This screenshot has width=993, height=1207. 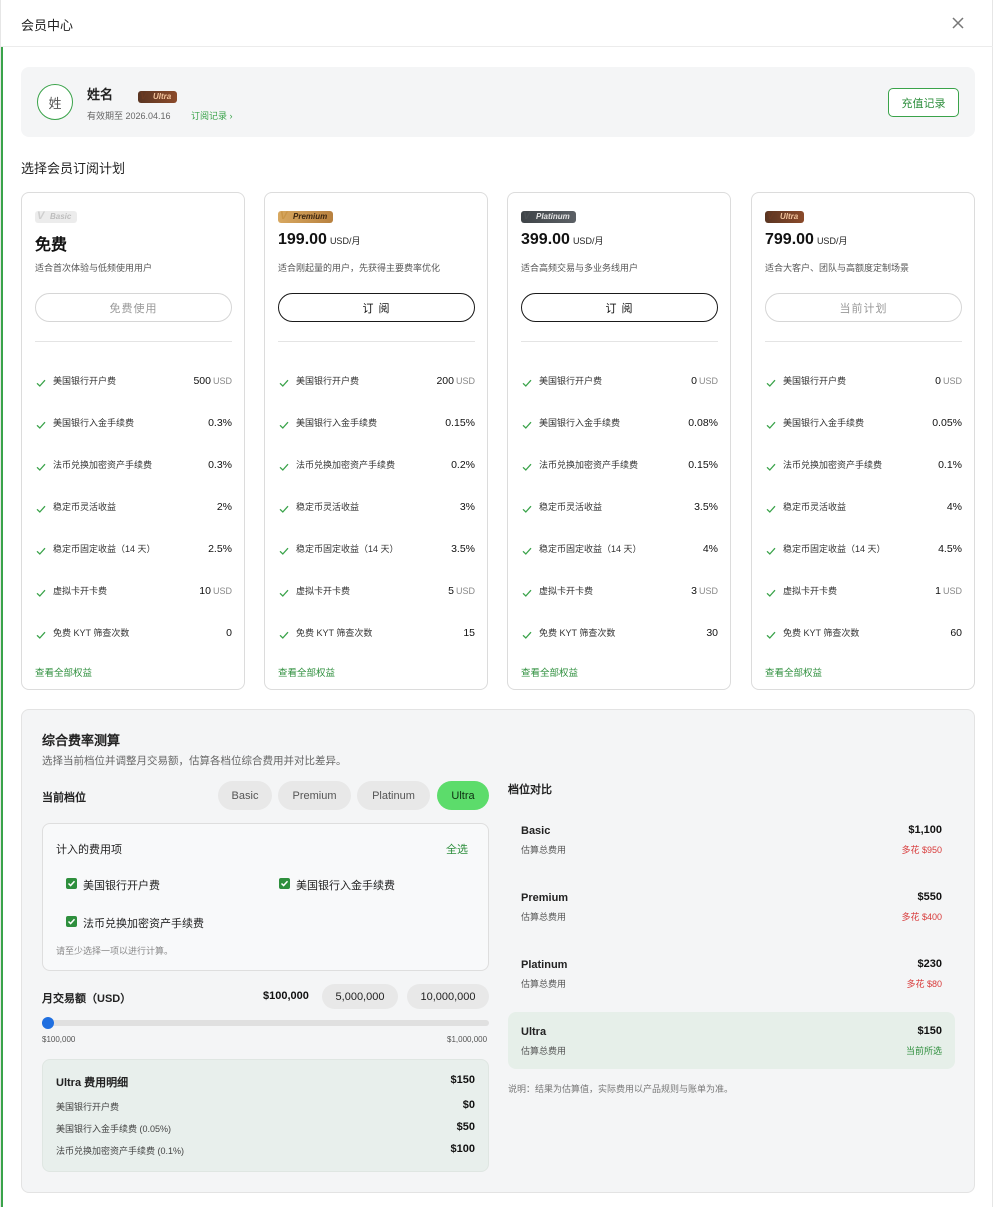 What do you see at coordinates (265, 1023) in the screenshot?
I see `volume-slider-track` at bounding box center [265, 1023].